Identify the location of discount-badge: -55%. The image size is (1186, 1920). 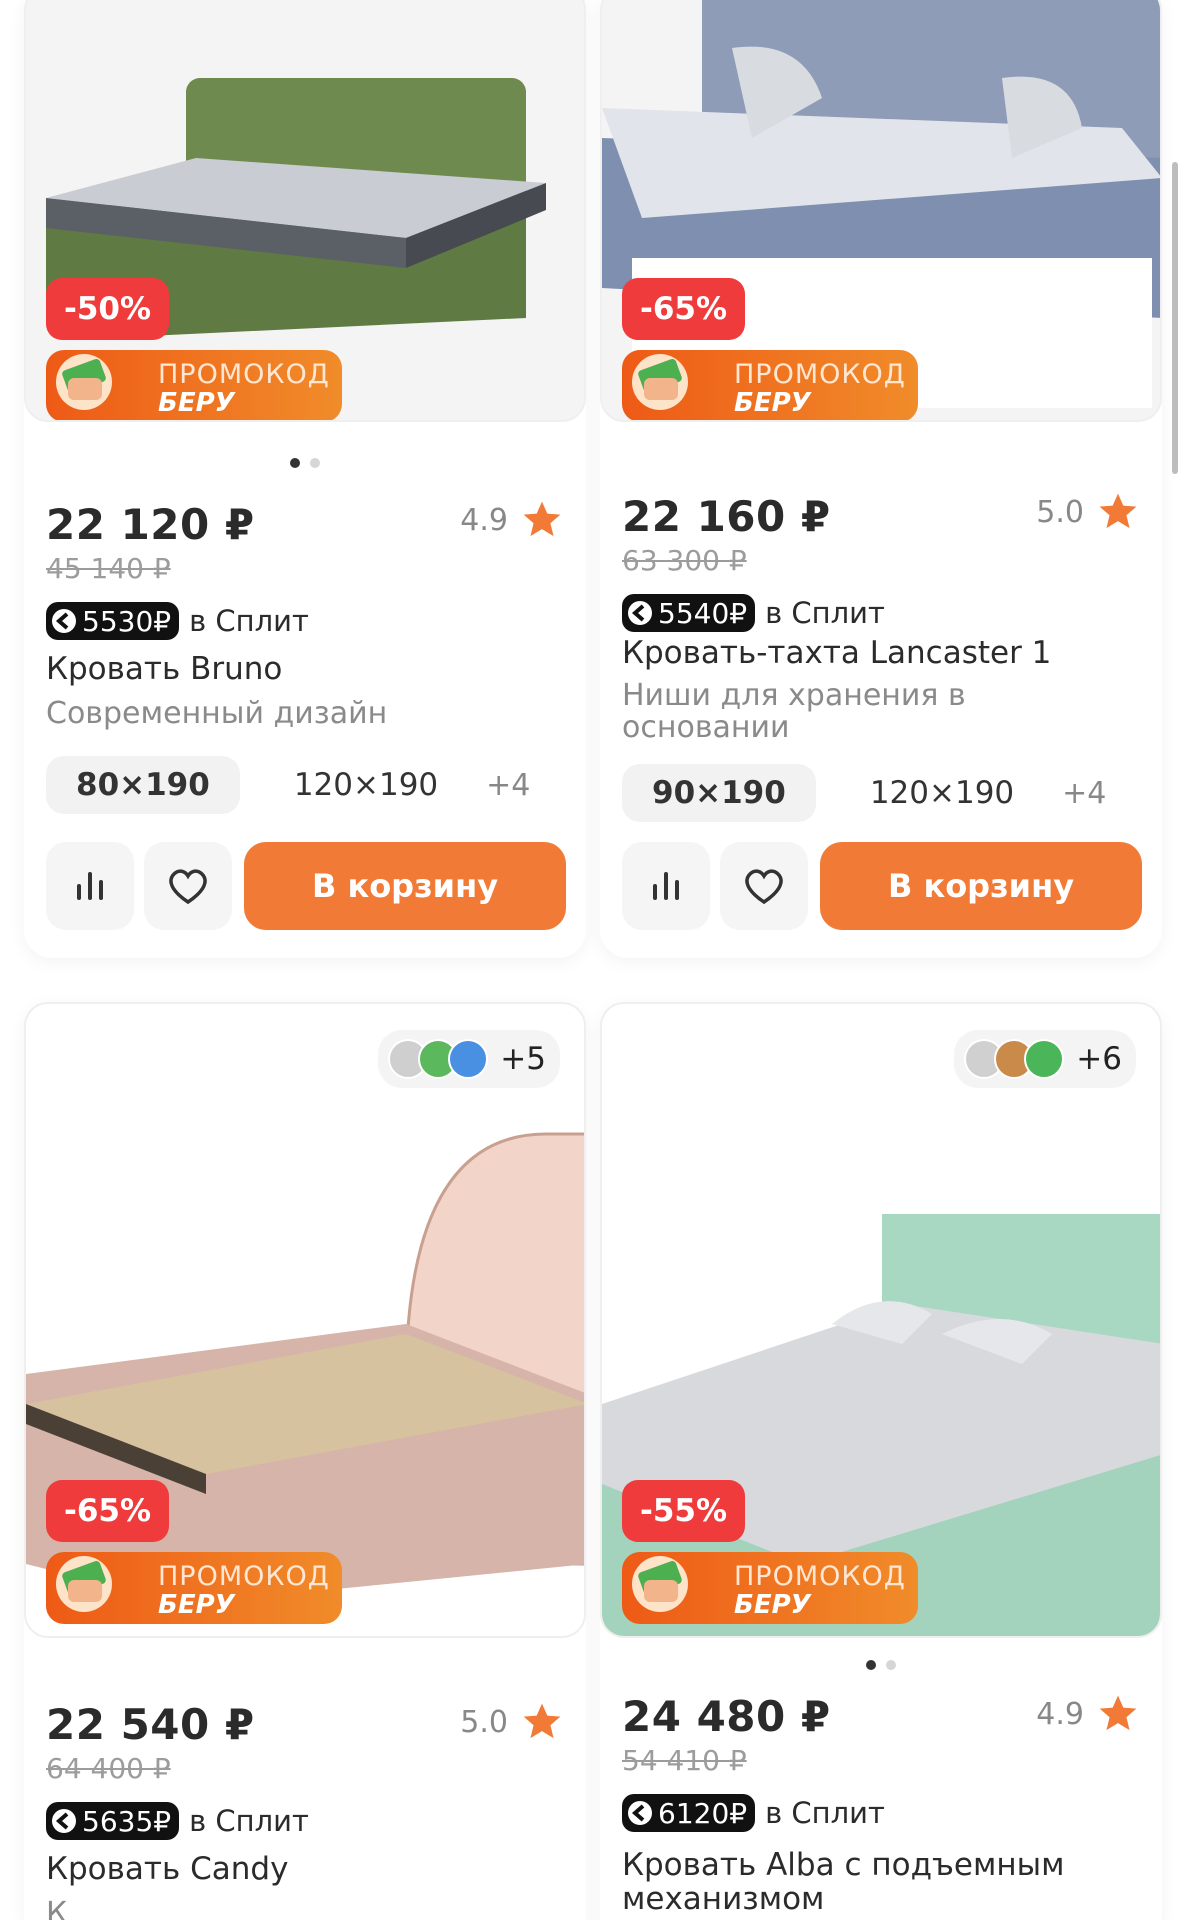
(684, 1511).